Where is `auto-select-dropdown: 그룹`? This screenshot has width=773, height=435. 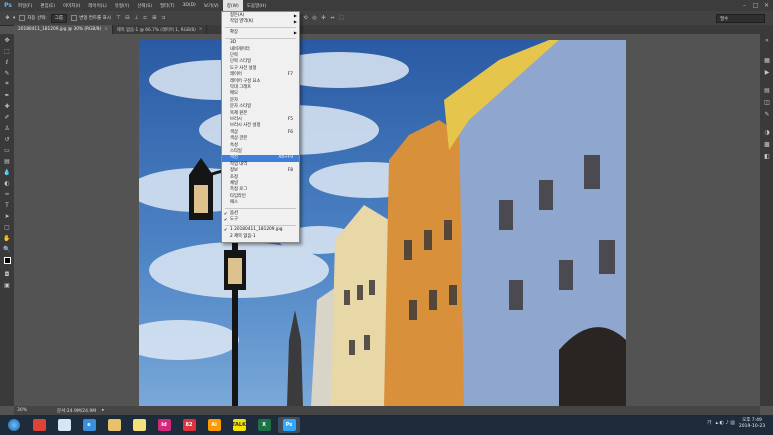
auto-select-dropdown: 그룹 is located at coordinates (59, 18).